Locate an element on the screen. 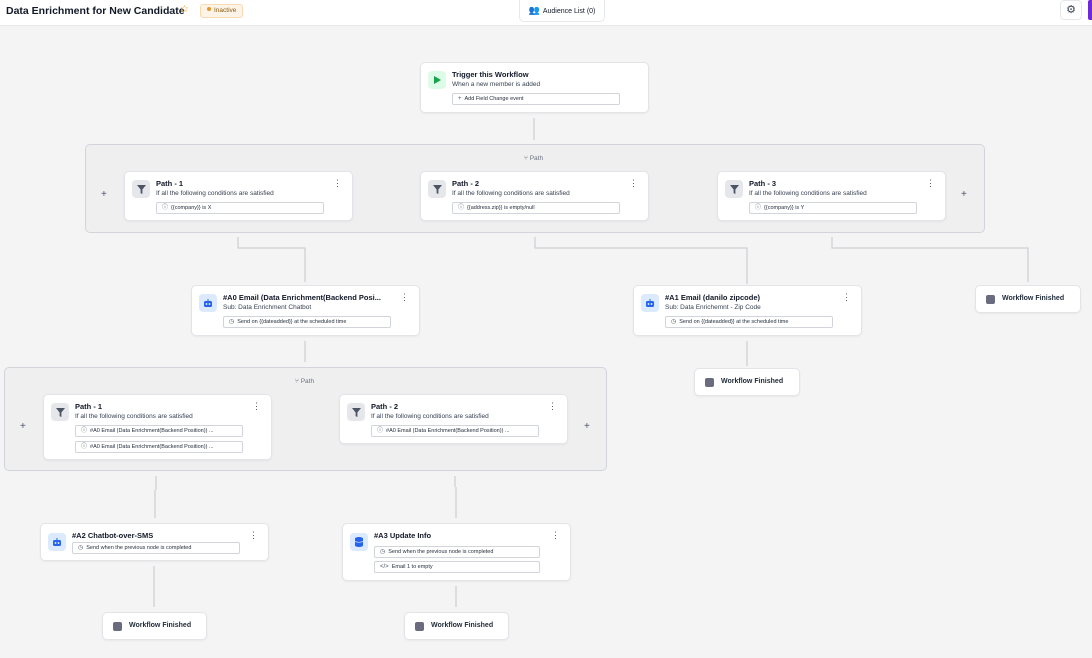 Image resolution: width=1092 pixels, height=658 pixels. action-subtitle: Sub: Data Enrichemnt - Zip Code is located at coordinates (713, 307).